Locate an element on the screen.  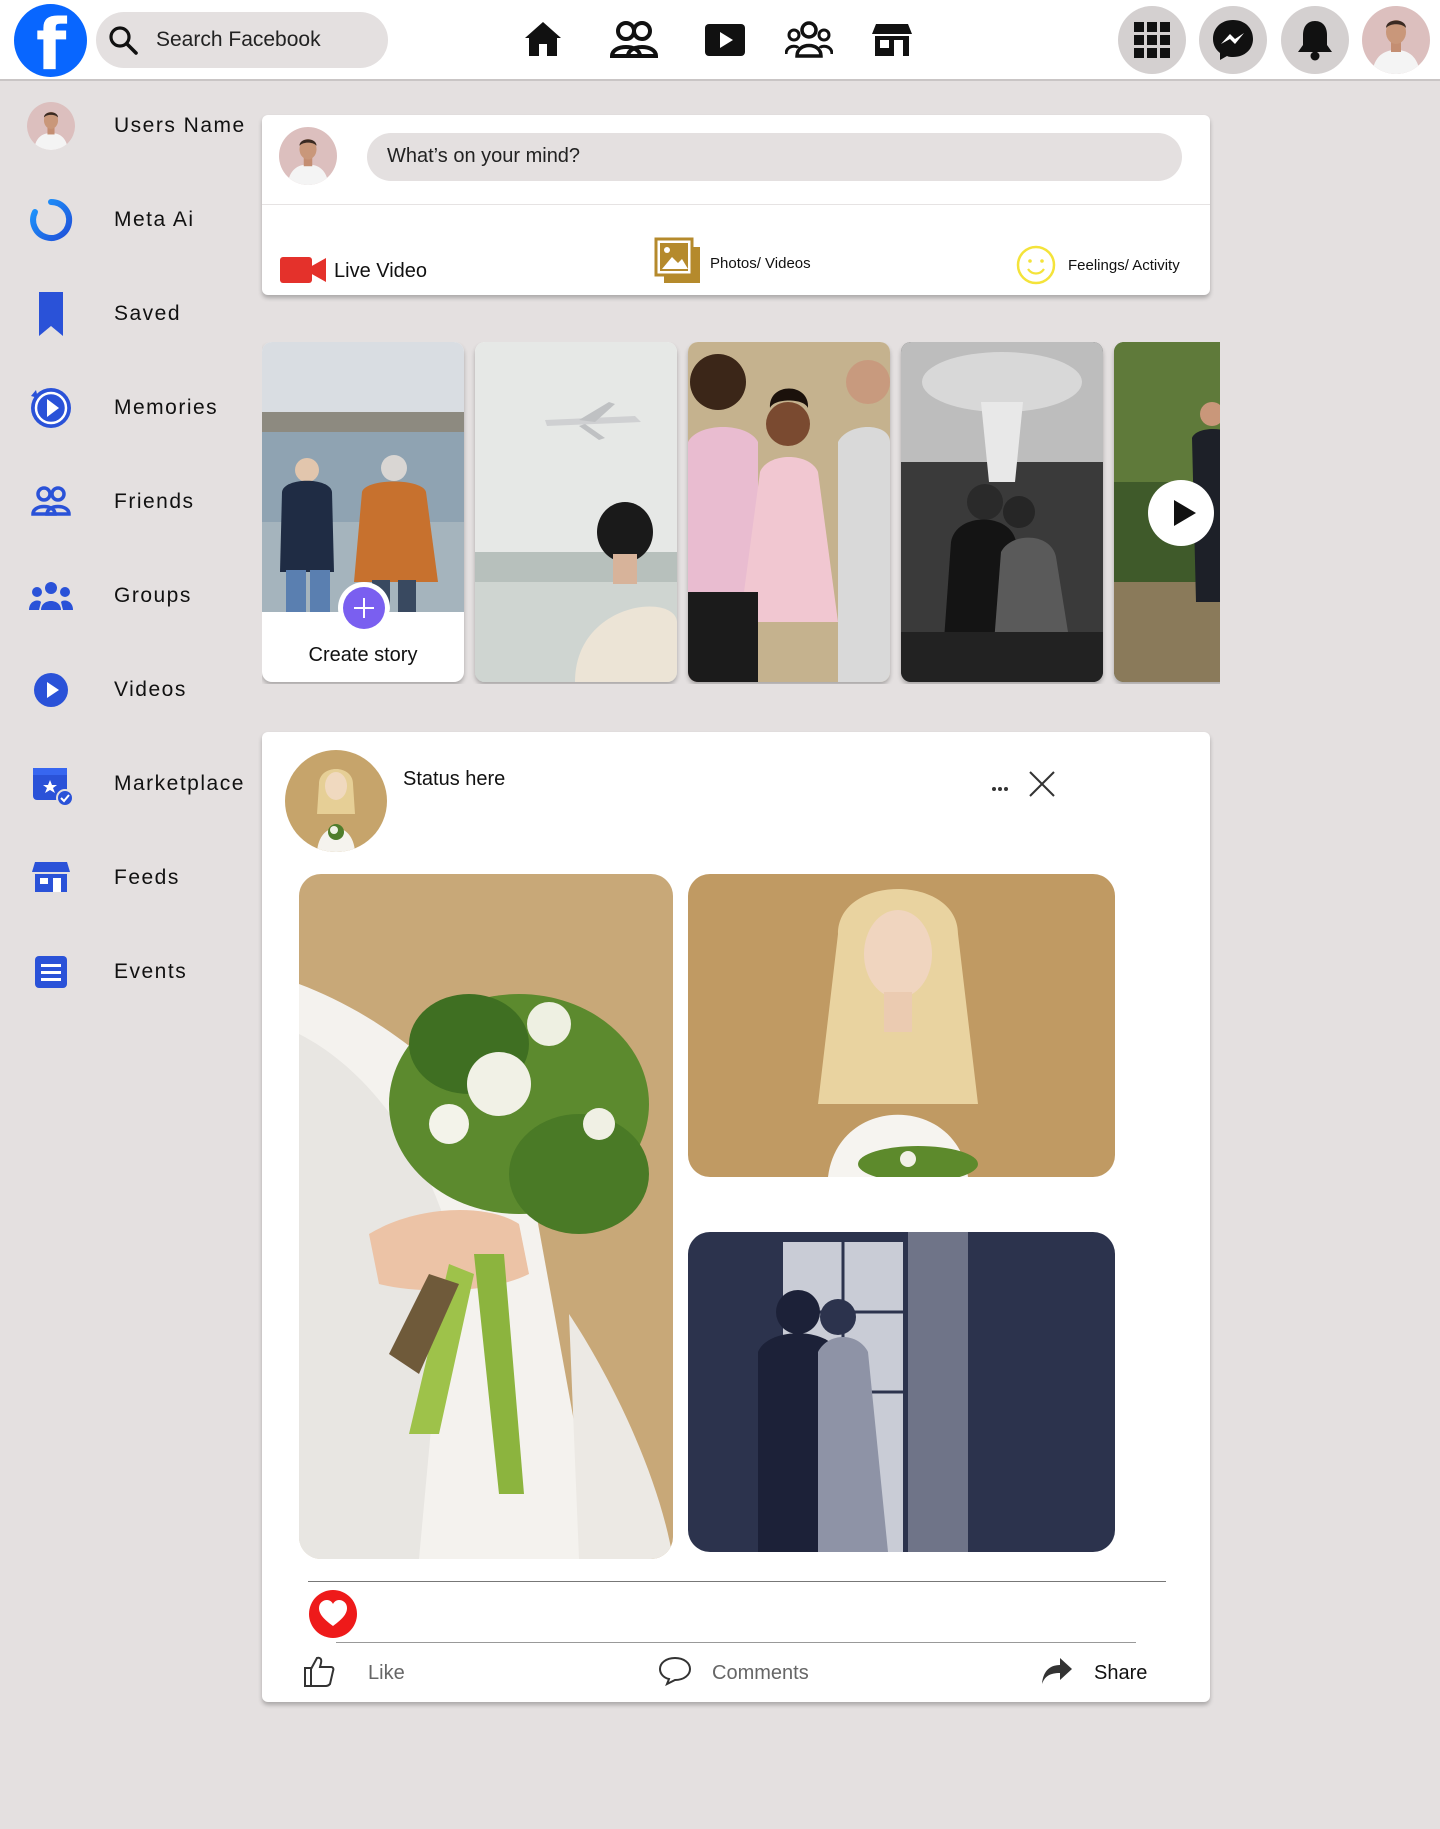
like-label: Like is located at coordinates (386, 1673).